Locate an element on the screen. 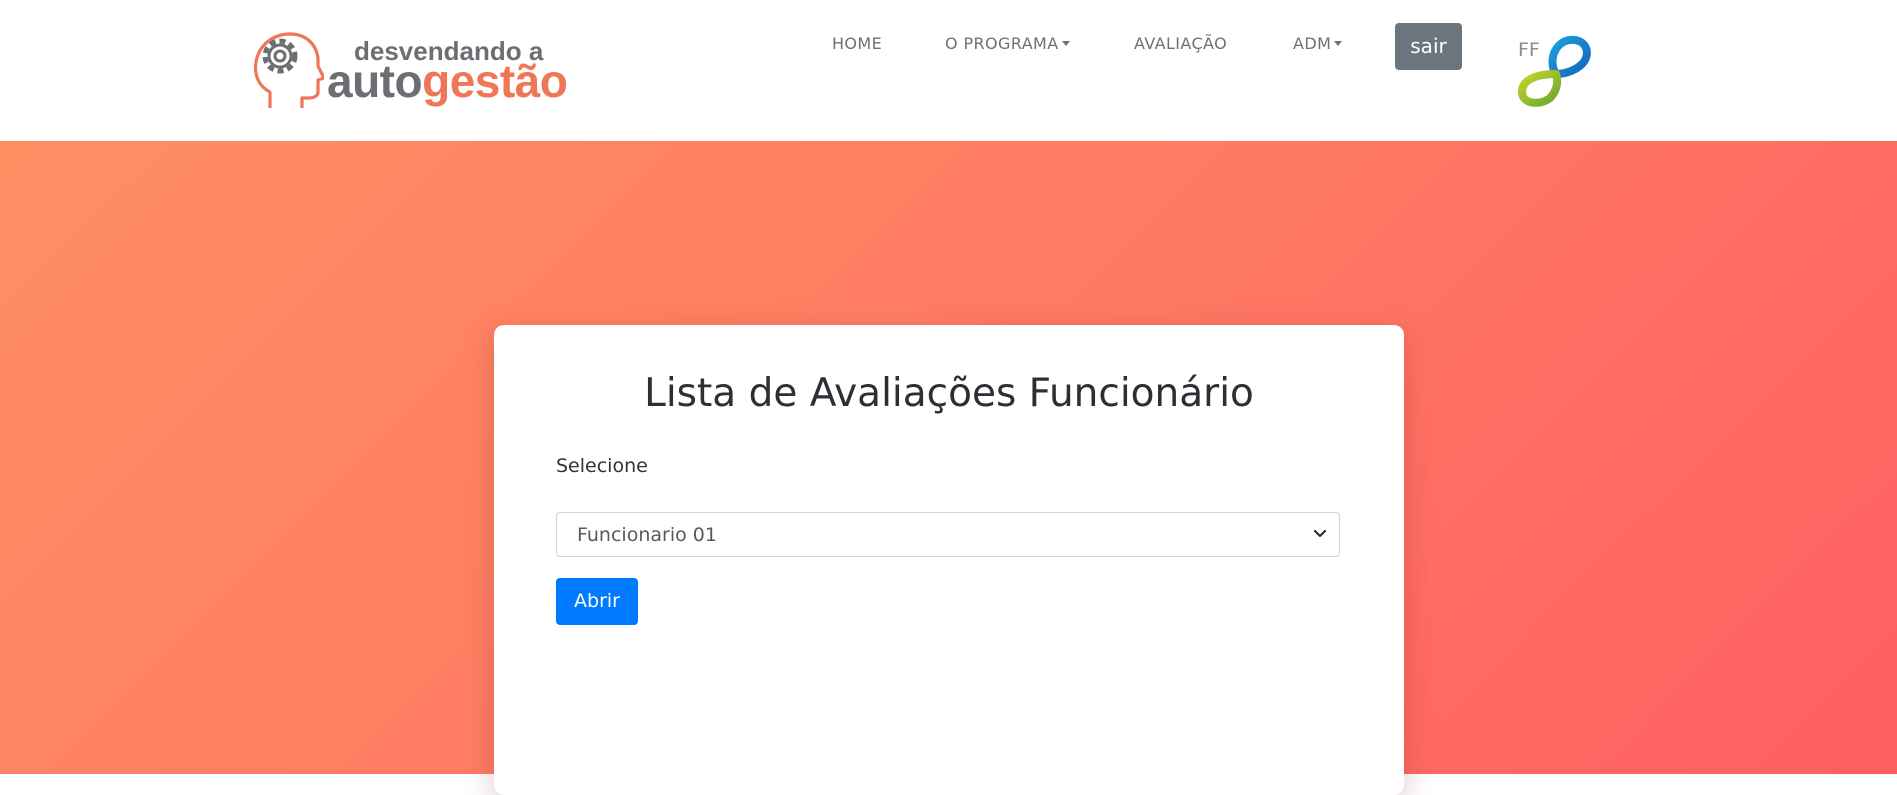 This screenshot has width=1897, height=795. gear-head-icon is located at coordinates (288, 70).